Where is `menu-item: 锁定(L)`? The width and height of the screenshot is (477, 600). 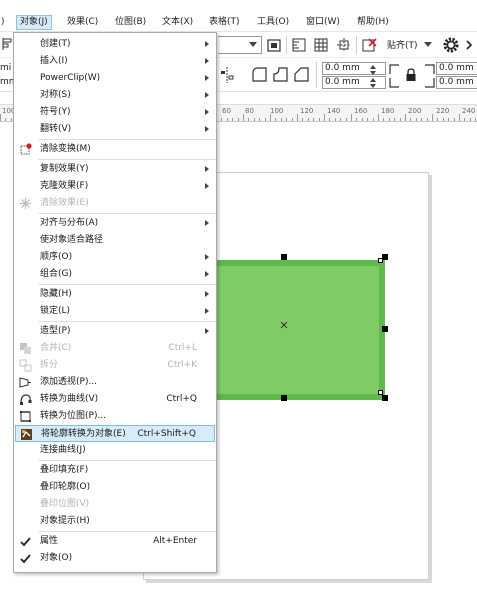
menu-item: 锁定(L) is located at coordinates (115, 311).